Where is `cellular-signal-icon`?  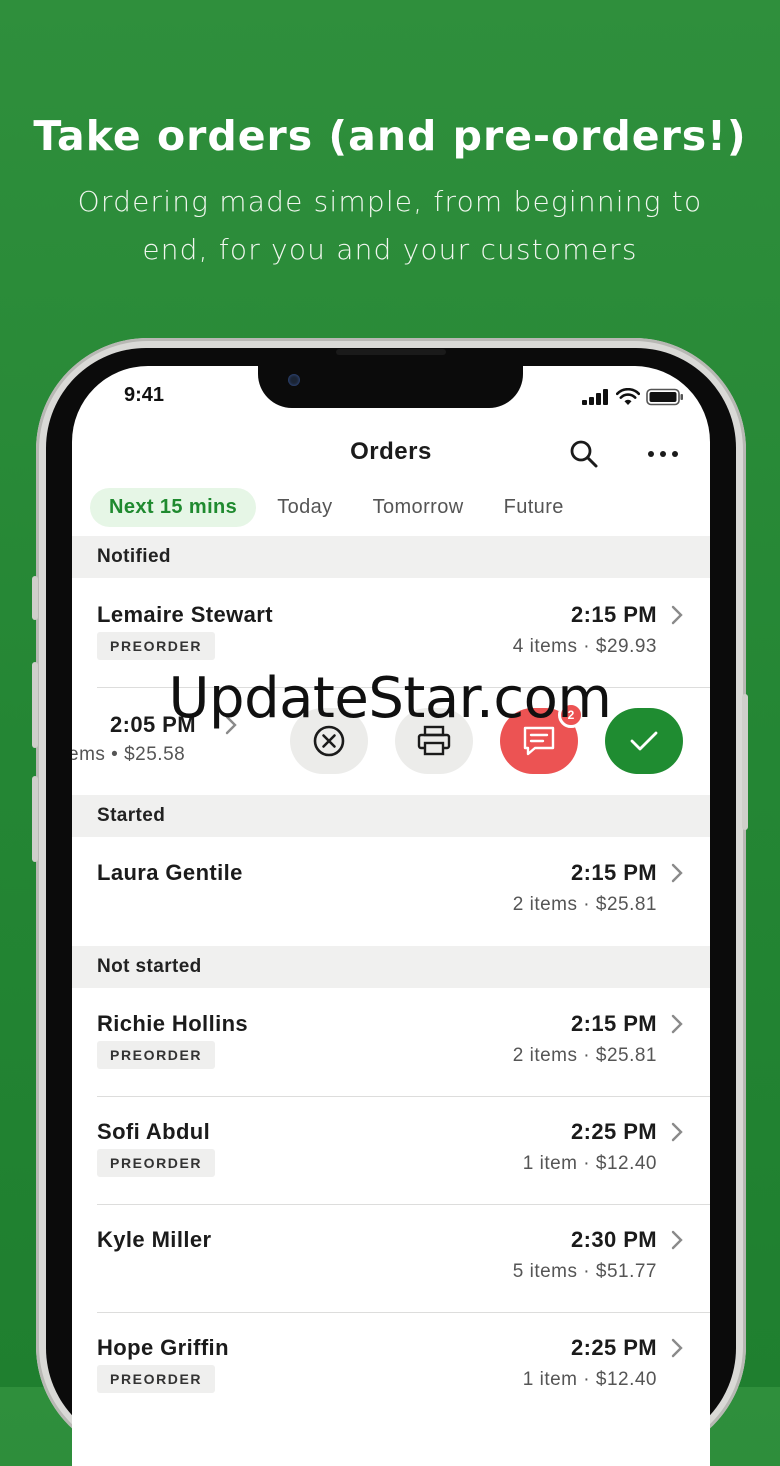
cellular-signal-icon is located at coordinates (595, 397).